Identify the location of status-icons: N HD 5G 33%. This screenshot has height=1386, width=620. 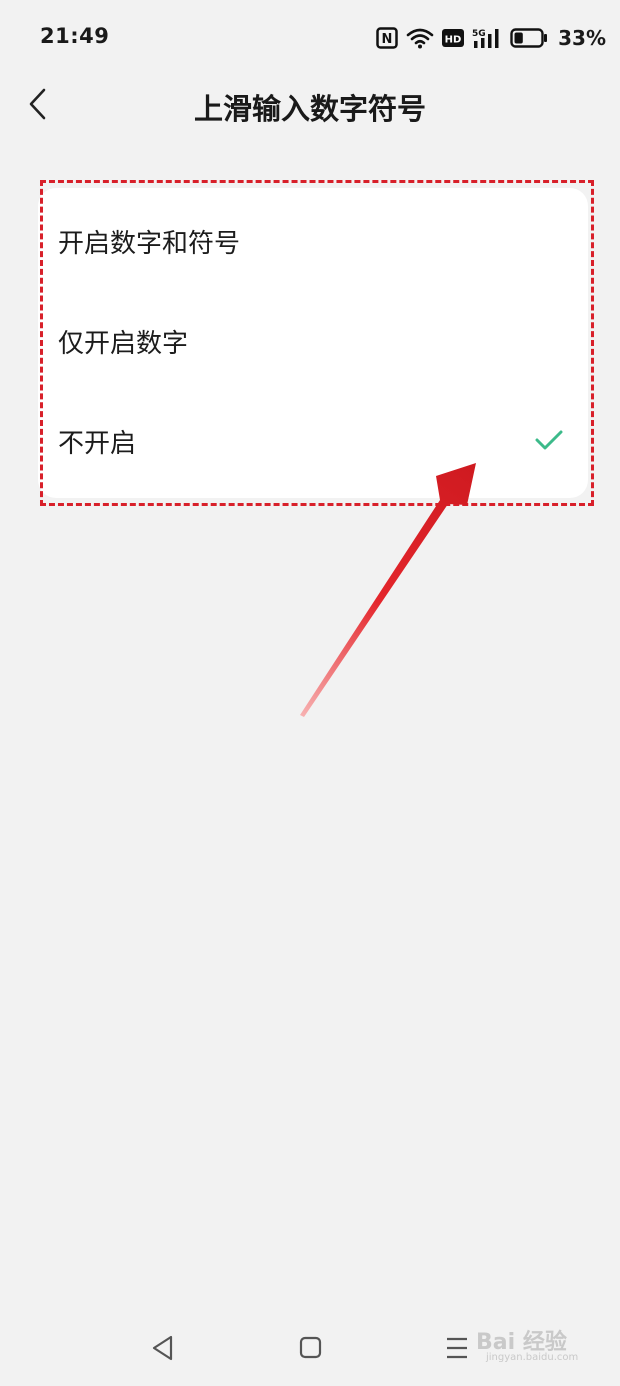
(491, 38).